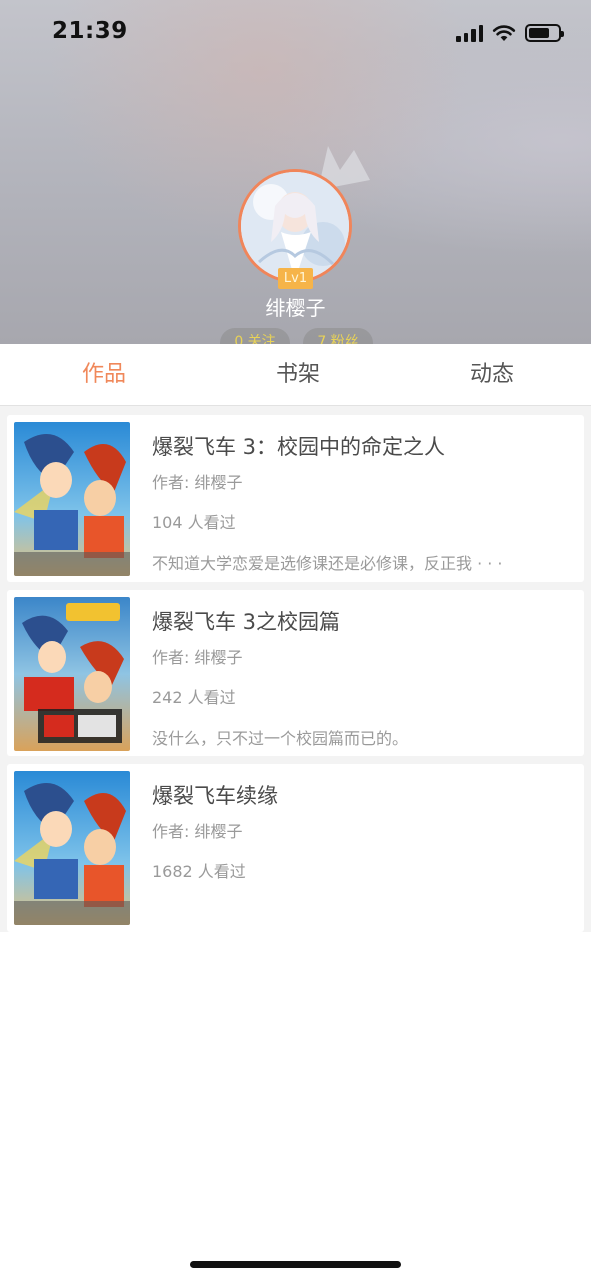 The height and width of the screenshot is (1280, 591). What do you see at coordinates (295, 1264) in the screenshot?
I see `home-indicator` at bounding box center [295, 1264].